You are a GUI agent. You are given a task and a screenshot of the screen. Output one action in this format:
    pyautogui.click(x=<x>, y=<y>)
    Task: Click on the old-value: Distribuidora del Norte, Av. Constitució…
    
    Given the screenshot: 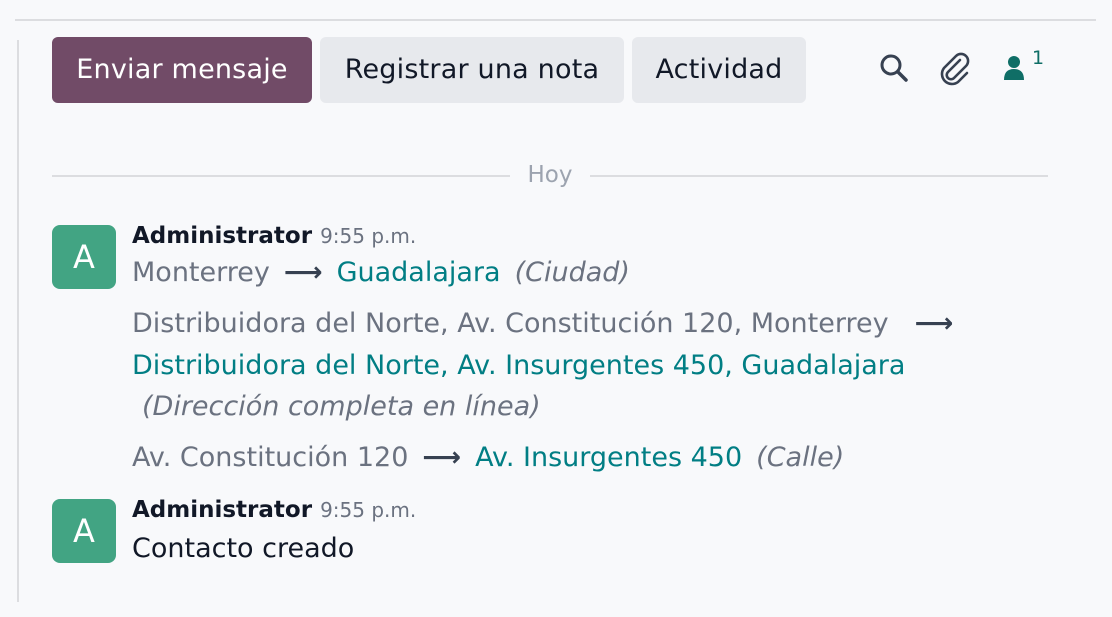 What is the action you would take?
    pyautogui.click(x=510, y=323)
    